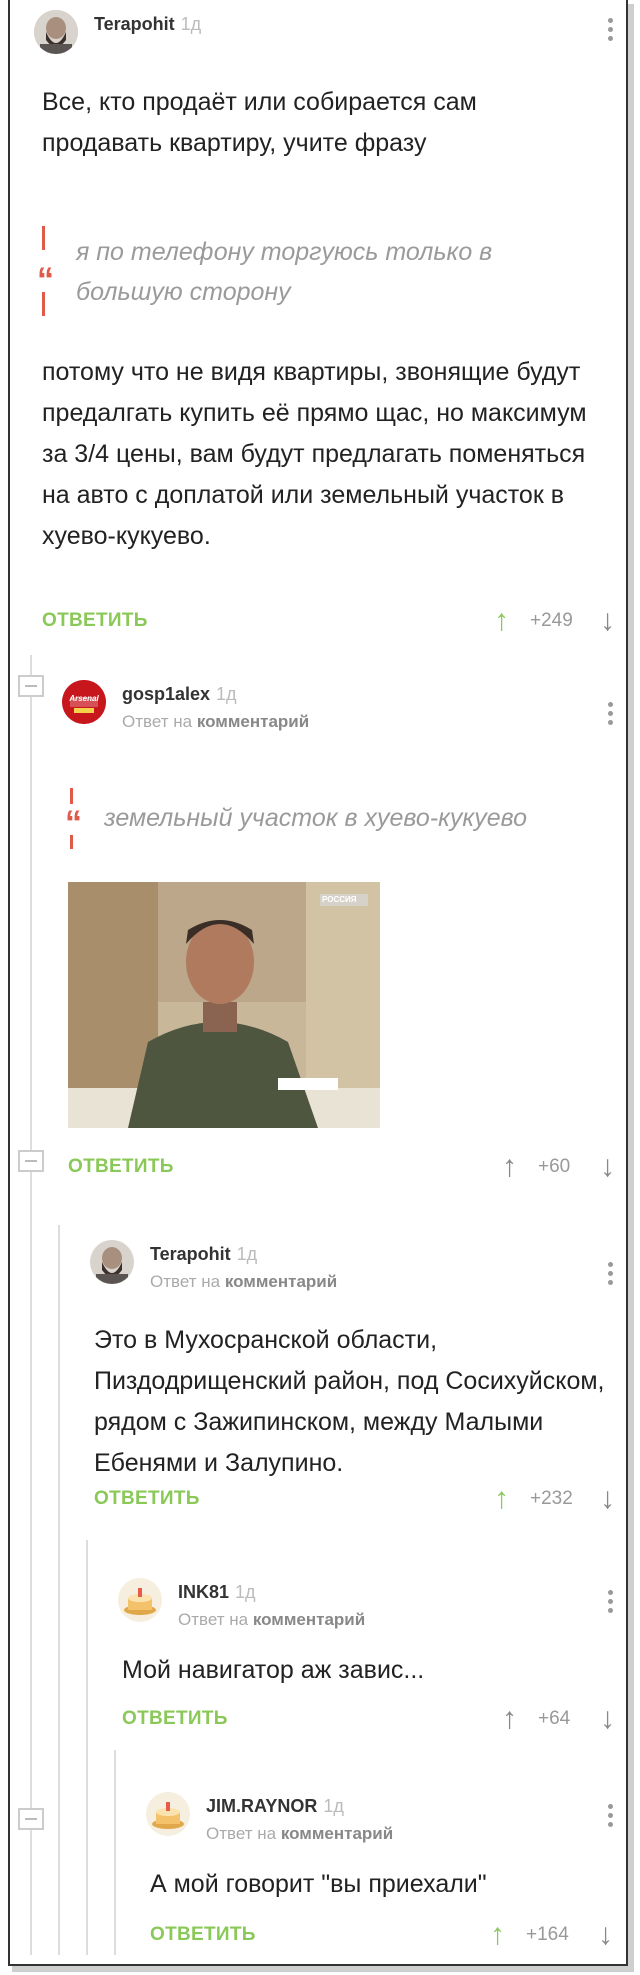 This screenshot has width=640, height=1975. I want to click on comment-author: gosp1alex 1д, so click(179, 694).